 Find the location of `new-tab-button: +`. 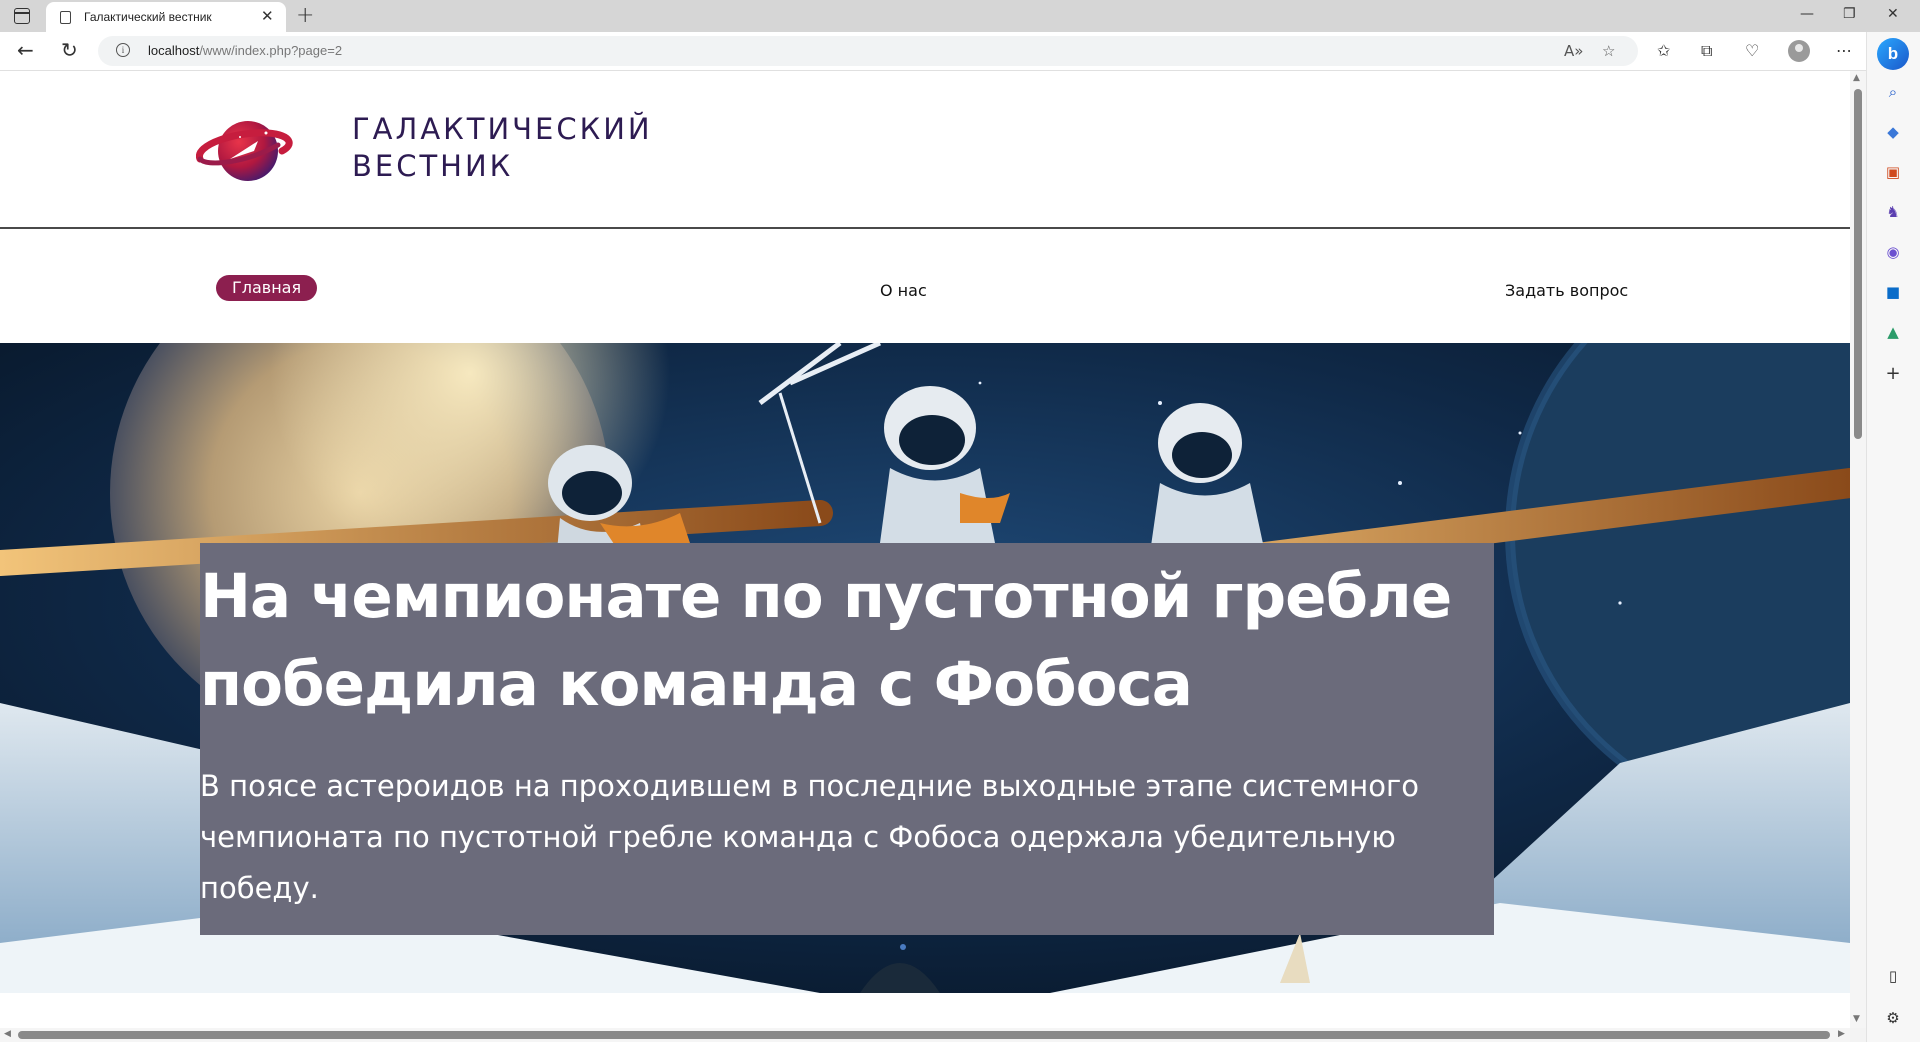

new-tab-button: + is located at coordinates (305, 15).